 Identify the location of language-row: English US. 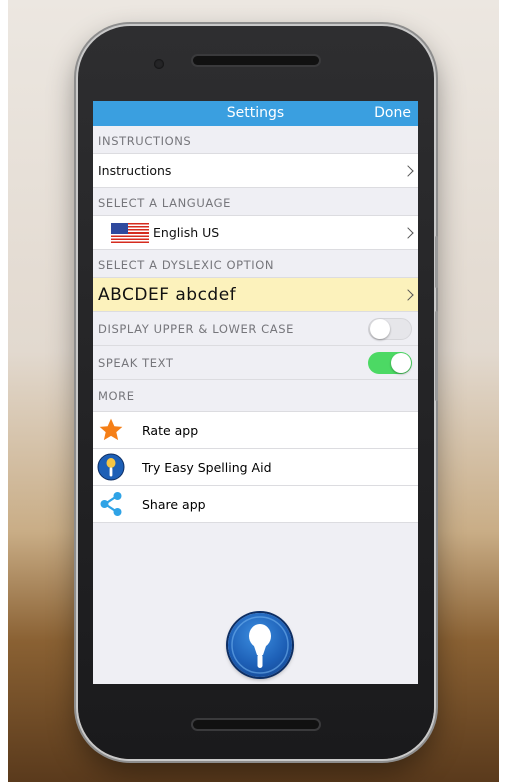
(255, 233).